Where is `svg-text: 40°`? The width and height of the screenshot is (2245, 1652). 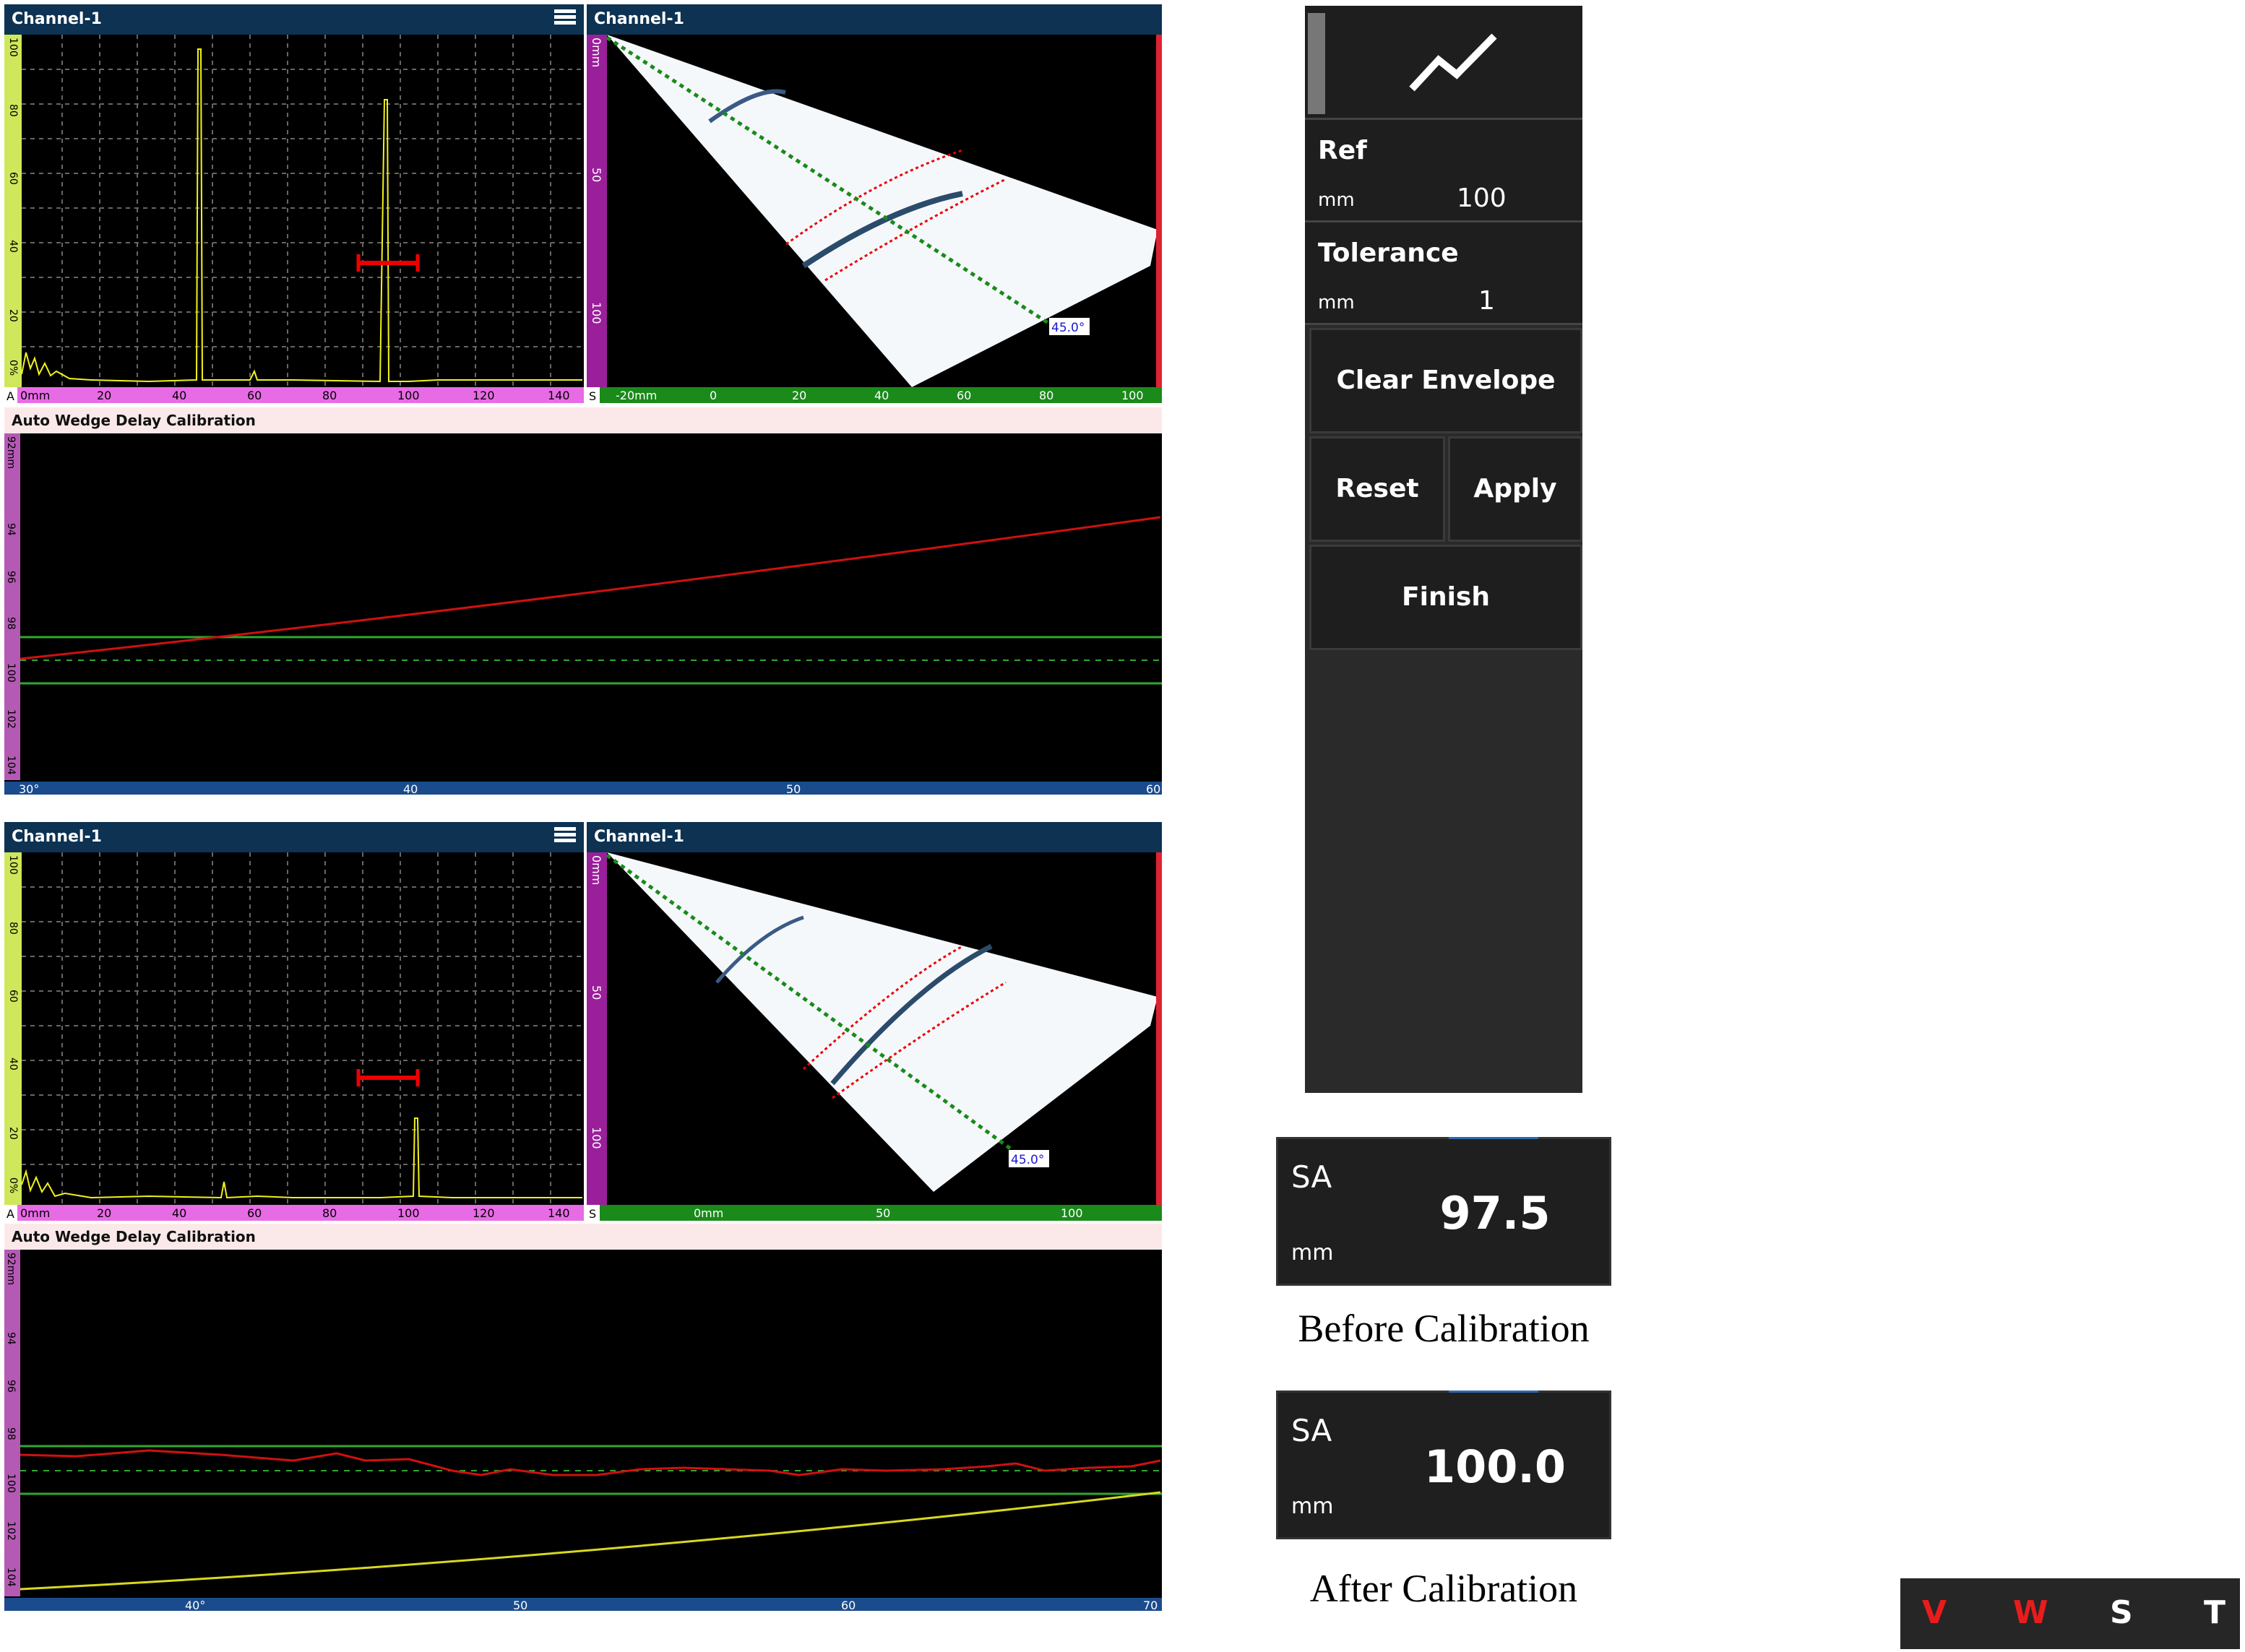 svg-text: 40° is located at coordinates (195, 1605).